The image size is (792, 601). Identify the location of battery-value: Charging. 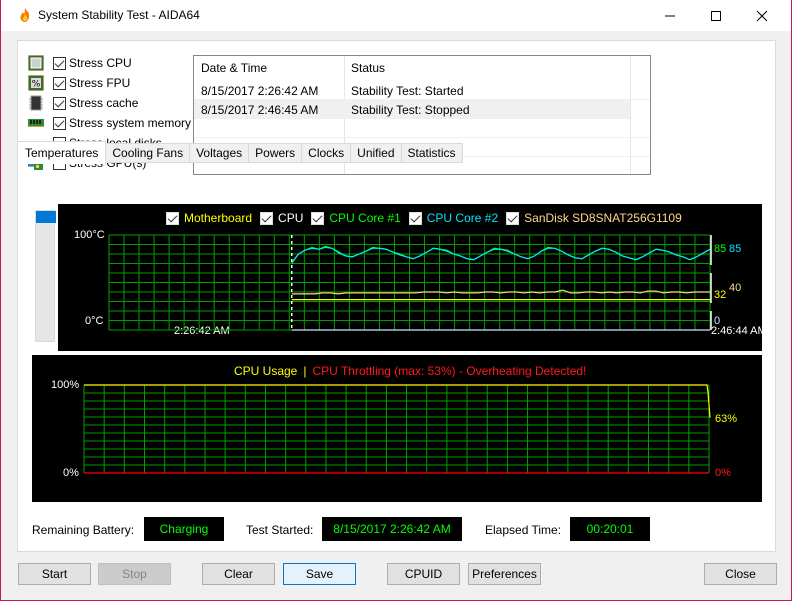
(184, 529).